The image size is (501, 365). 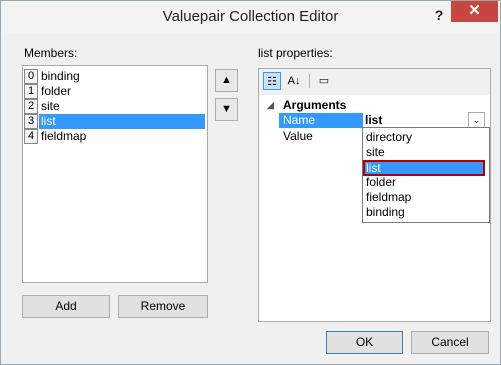 I want to click on arrow-up-icon: ▲, so click(x=226, y=80).